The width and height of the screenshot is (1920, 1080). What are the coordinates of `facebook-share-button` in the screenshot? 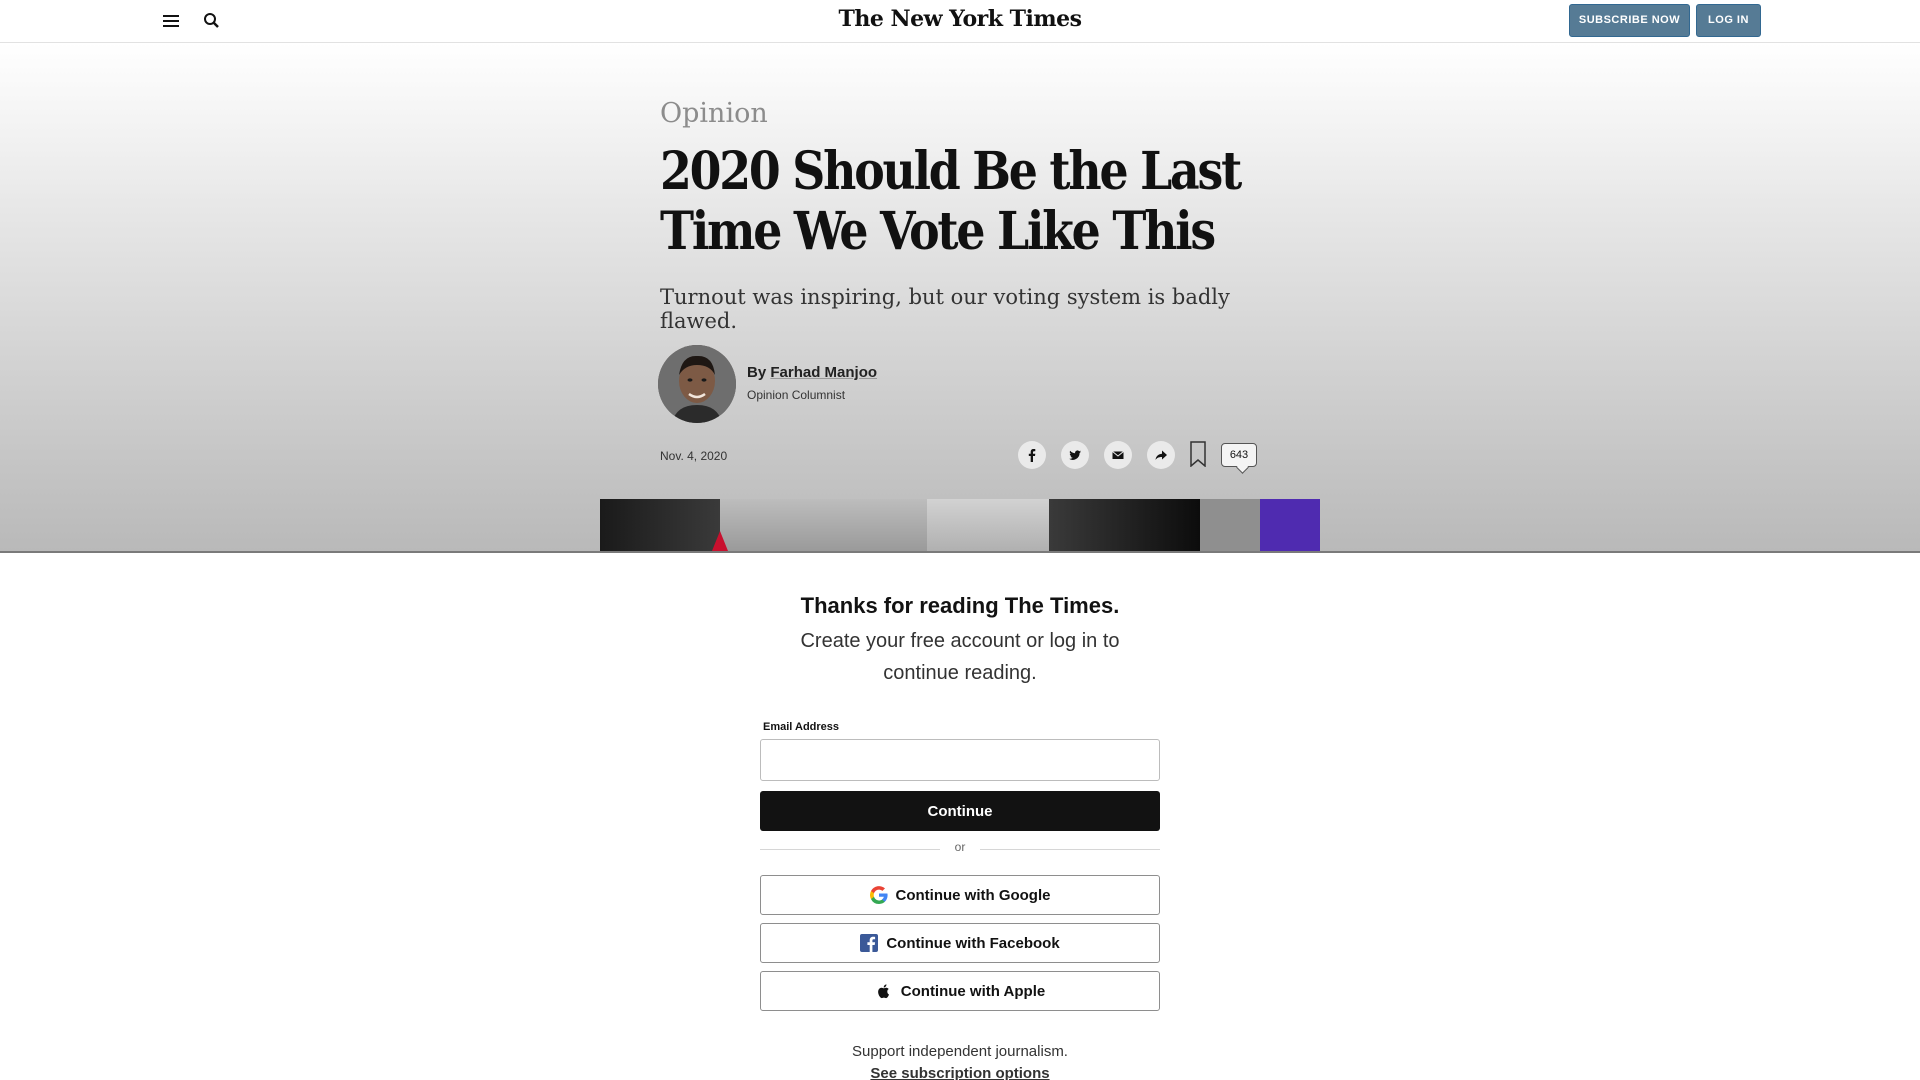 It's located at (1032, 455).